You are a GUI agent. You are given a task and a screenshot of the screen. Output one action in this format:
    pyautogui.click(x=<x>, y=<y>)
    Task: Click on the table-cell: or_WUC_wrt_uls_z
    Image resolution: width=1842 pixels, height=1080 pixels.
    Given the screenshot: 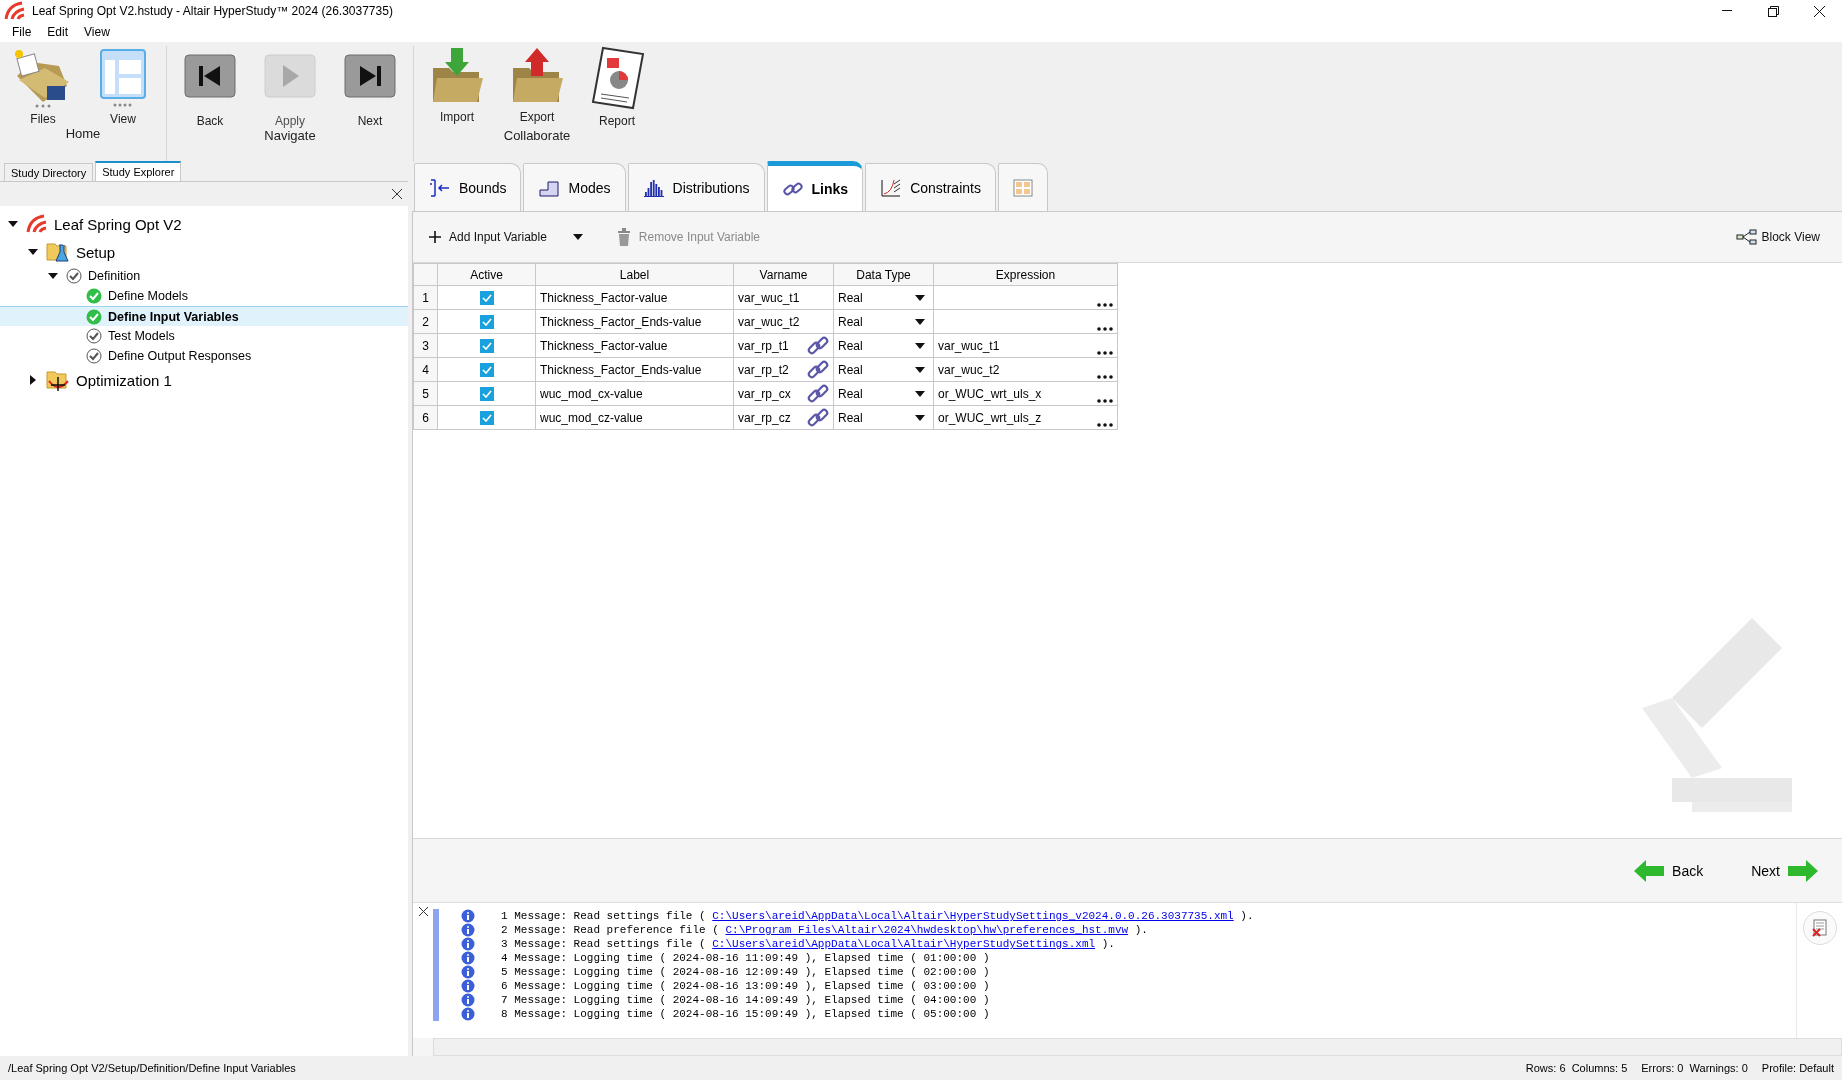 What is the action you would take?
    pyautogui.click(x=990, y=417)
    